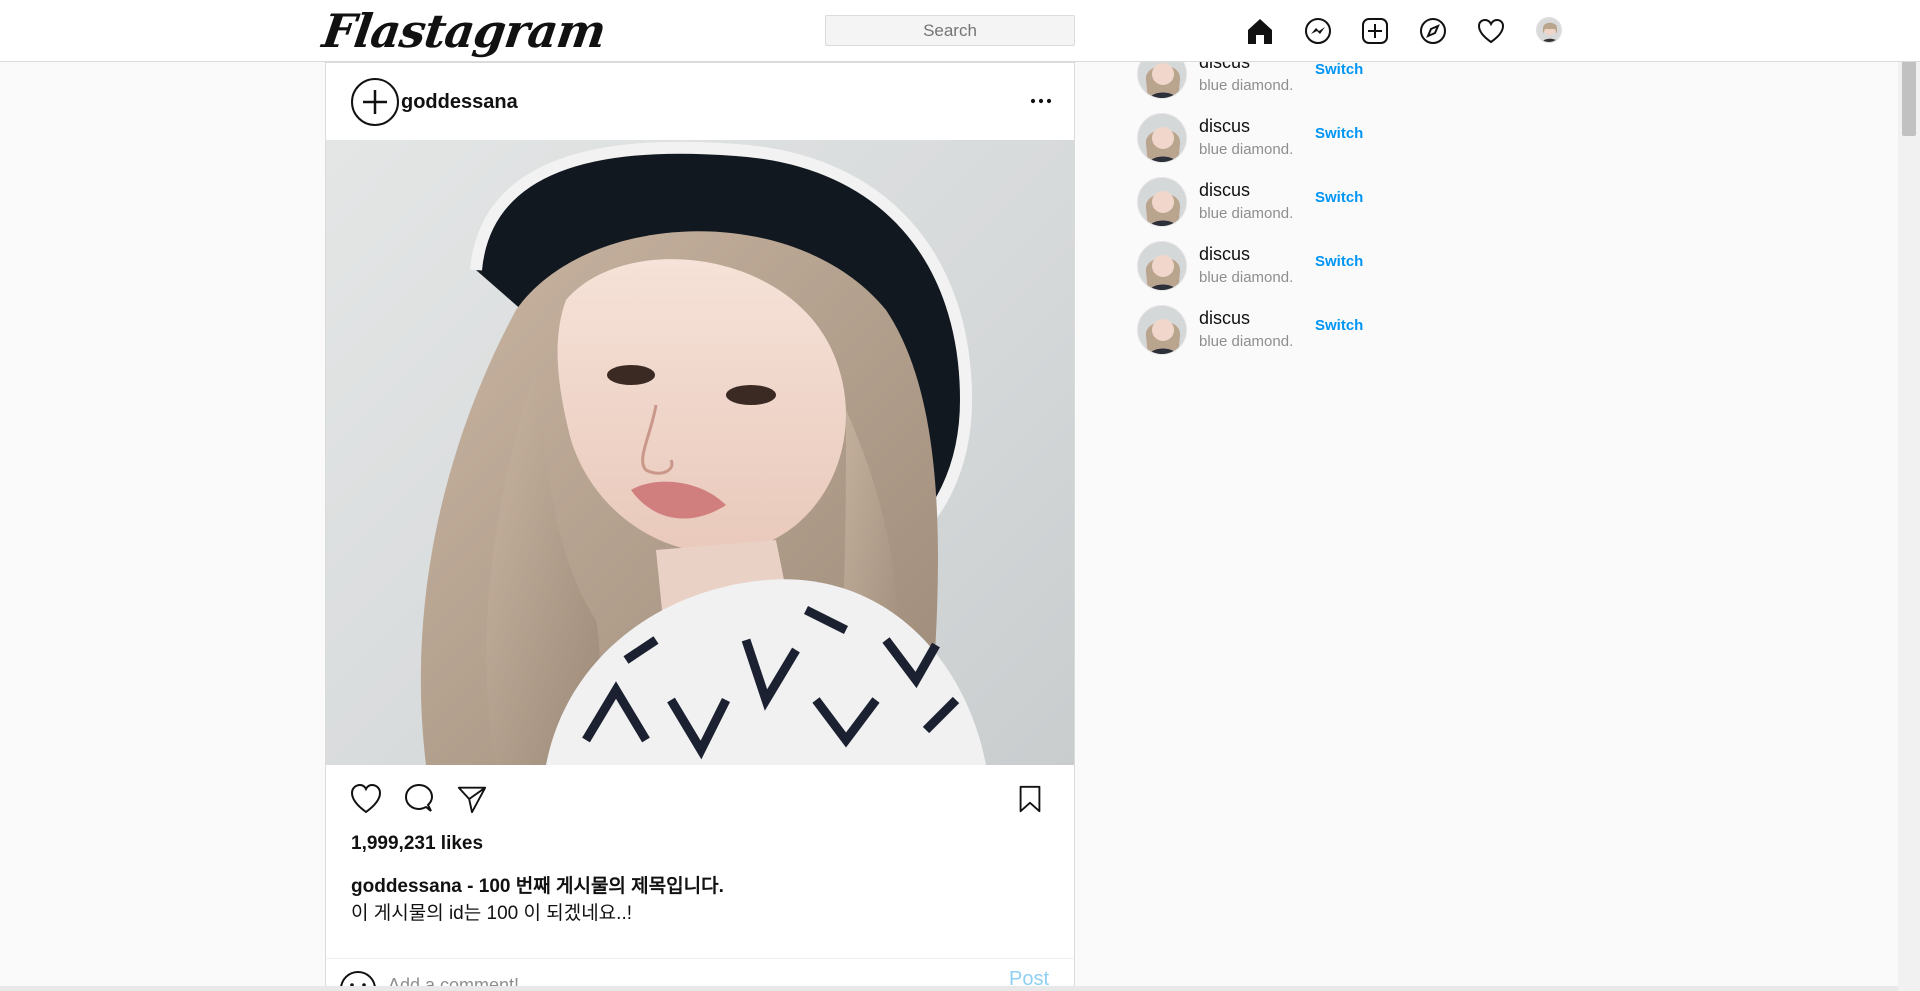 The width and height of the screenshot is (1920, 991). What do you see at coordinates (1260, 31) in the screenshot?
I see `home-icon` at bounding box center [1260, 31].